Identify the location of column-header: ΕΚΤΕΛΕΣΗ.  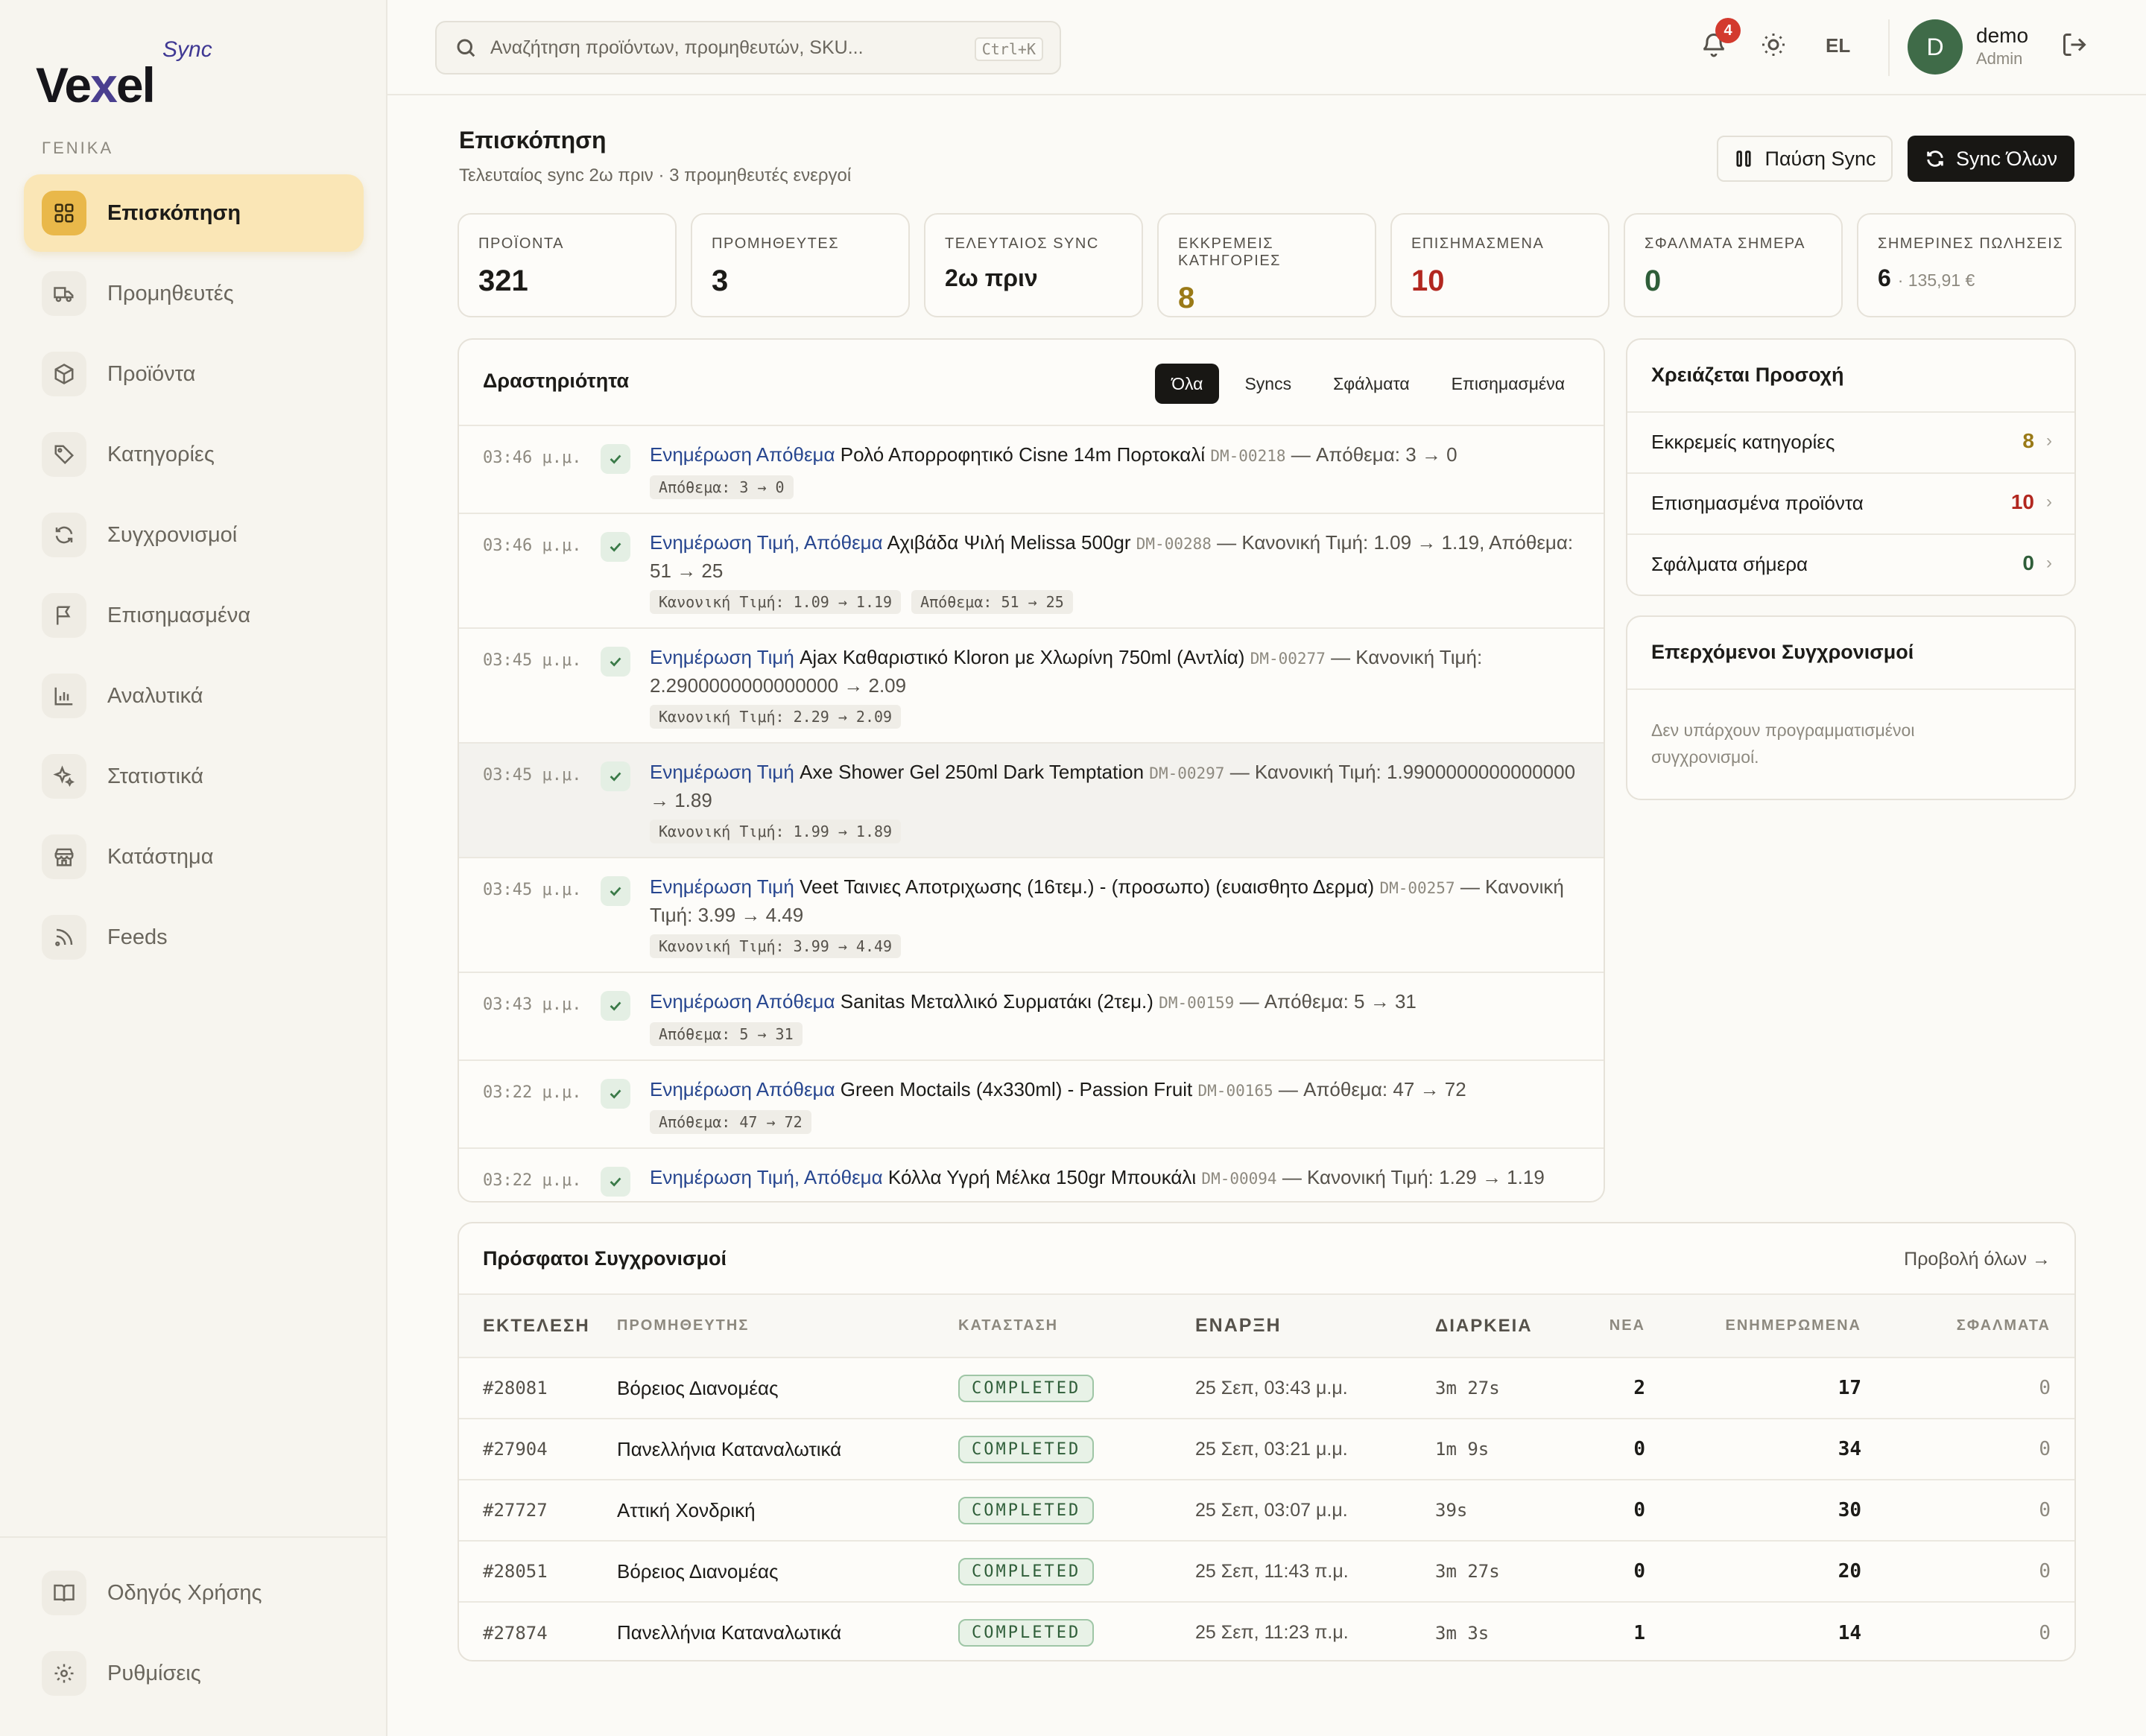
(538, 1326).